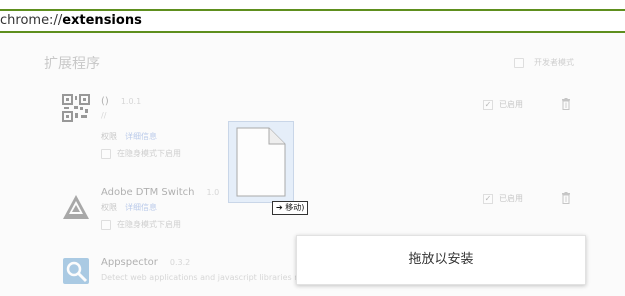  I want to click on qr-code-icon, so click(76, 108).